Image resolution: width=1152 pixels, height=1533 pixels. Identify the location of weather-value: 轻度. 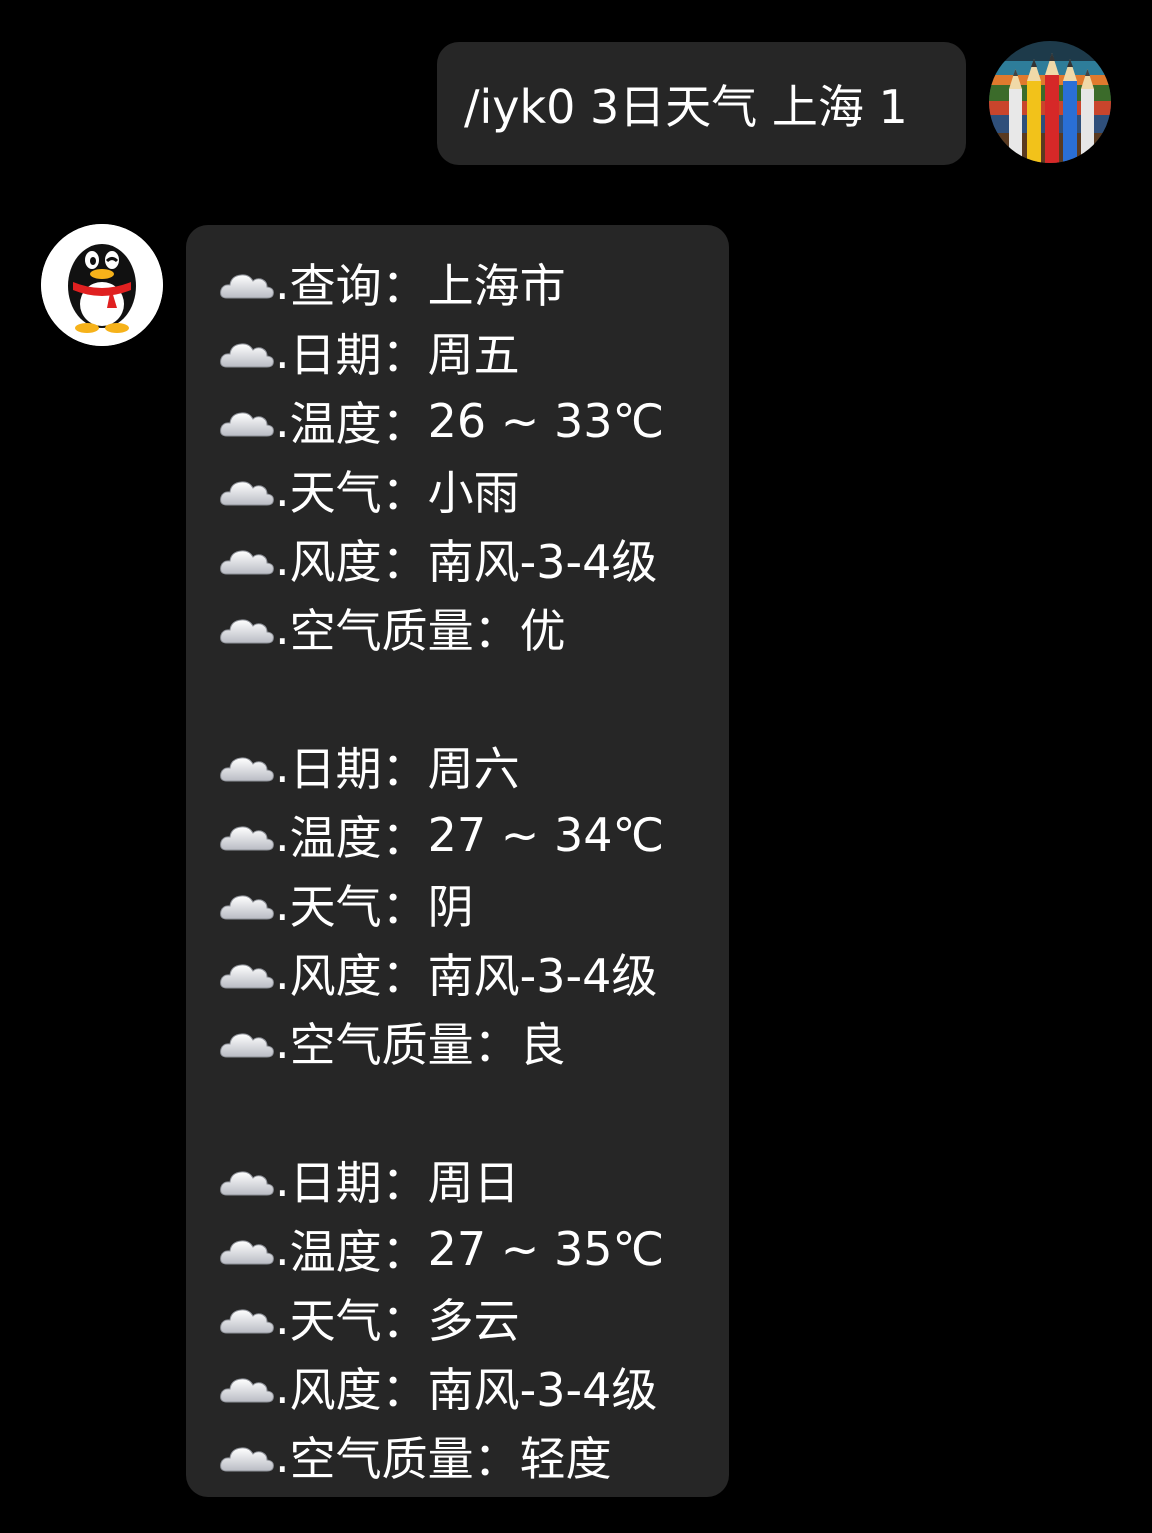
(565, 1458).